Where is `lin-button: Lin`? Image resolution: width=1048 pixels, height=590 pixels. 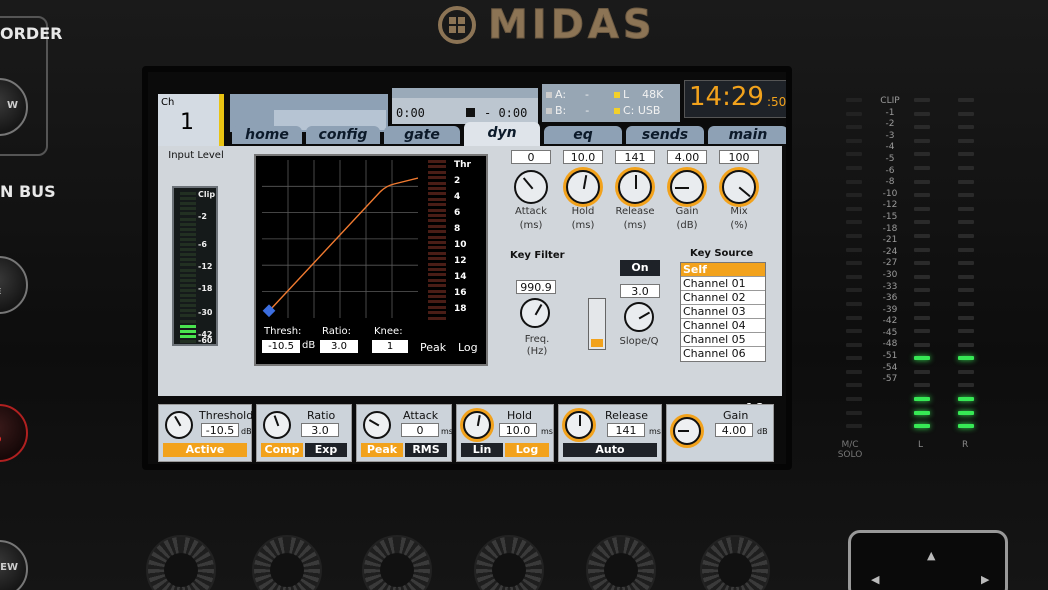 lin-button: Lin is located at coordinates (482, 450).